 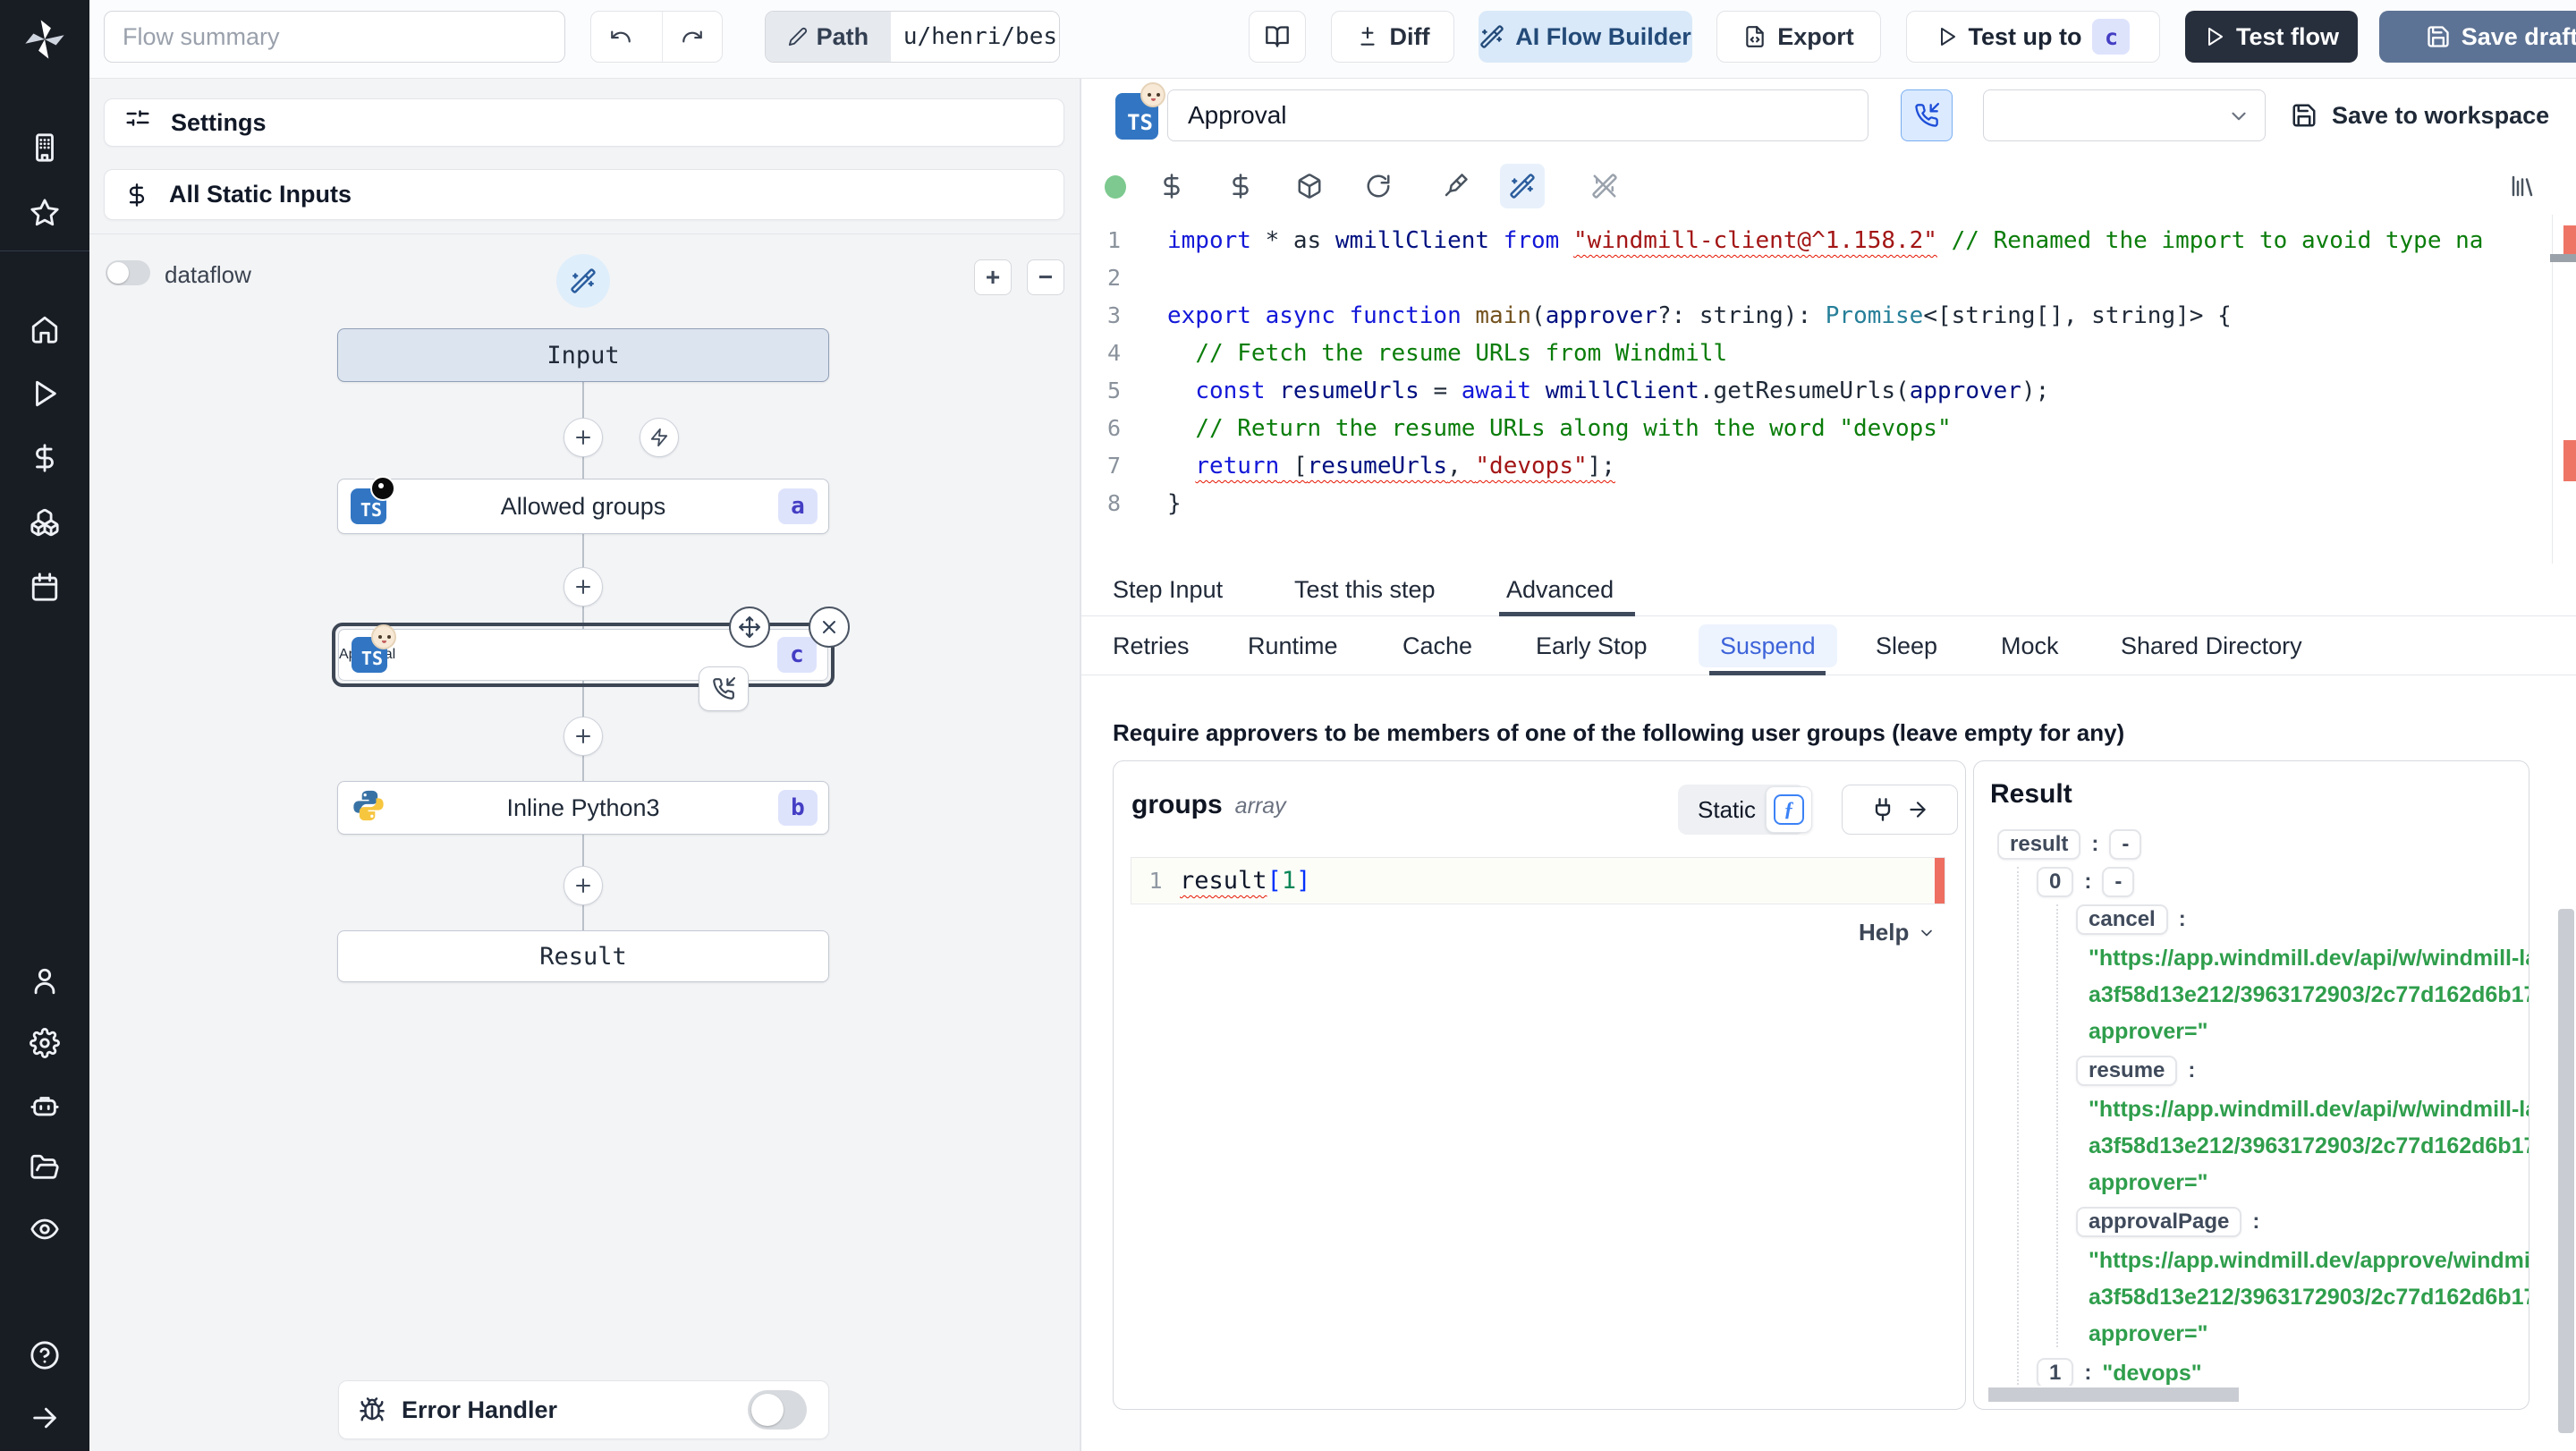 What do you see at coordinates (659, 437) in the screenshot?
I see `add-trigger-zap-button` at bounding box center [659, 437].